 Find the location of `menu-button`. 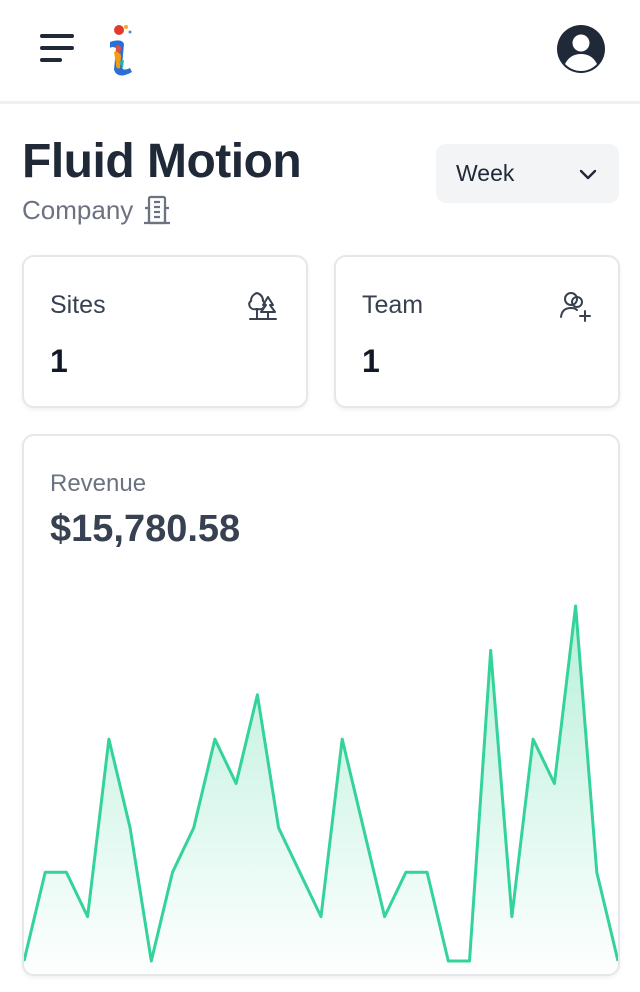

menu-button is located at coordinates (58, 48).